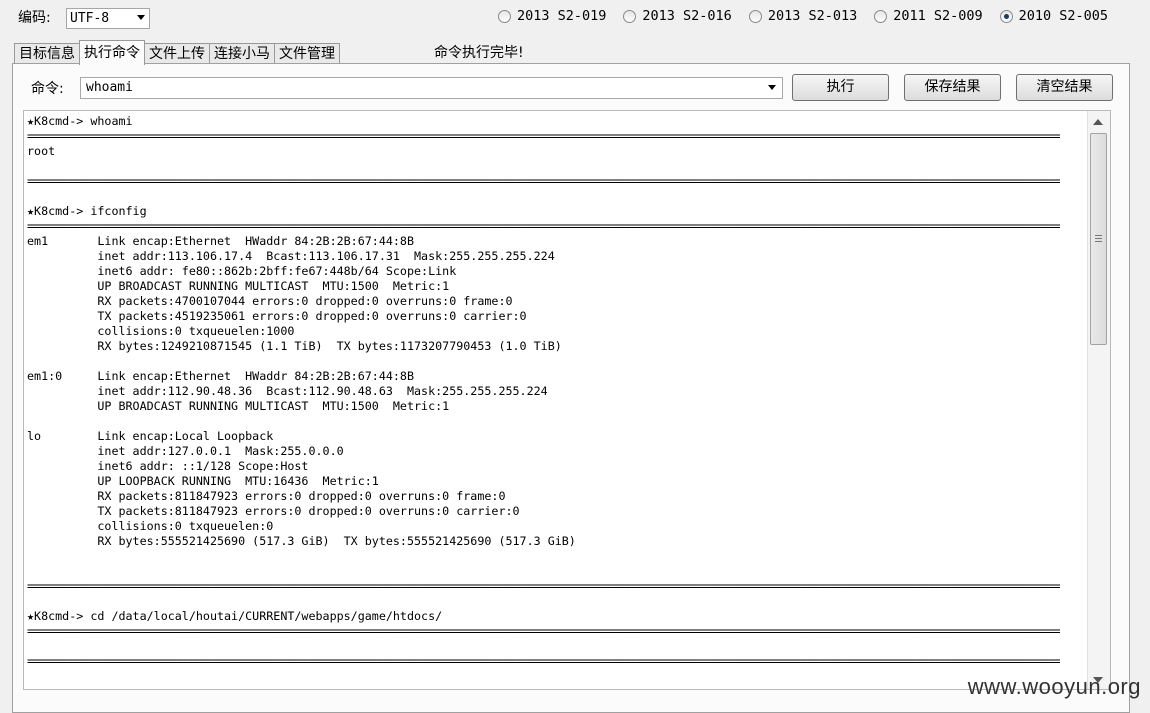 This screenshot has height=713, width=1150. I want to click on exploit-radio-label: 2013 S2-019, so click(562, 16).